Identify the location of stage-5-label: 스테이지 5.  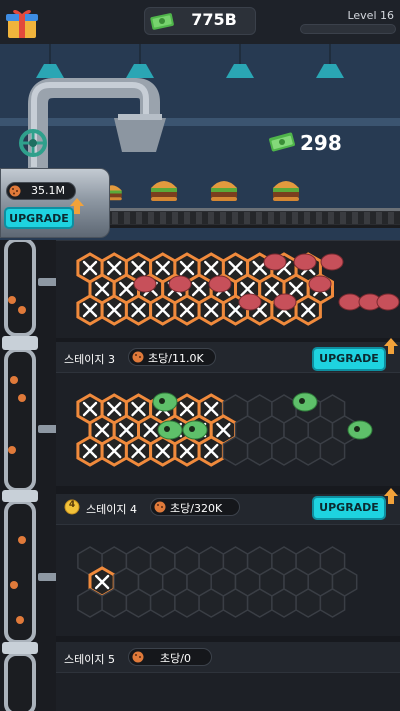
(89, 659).